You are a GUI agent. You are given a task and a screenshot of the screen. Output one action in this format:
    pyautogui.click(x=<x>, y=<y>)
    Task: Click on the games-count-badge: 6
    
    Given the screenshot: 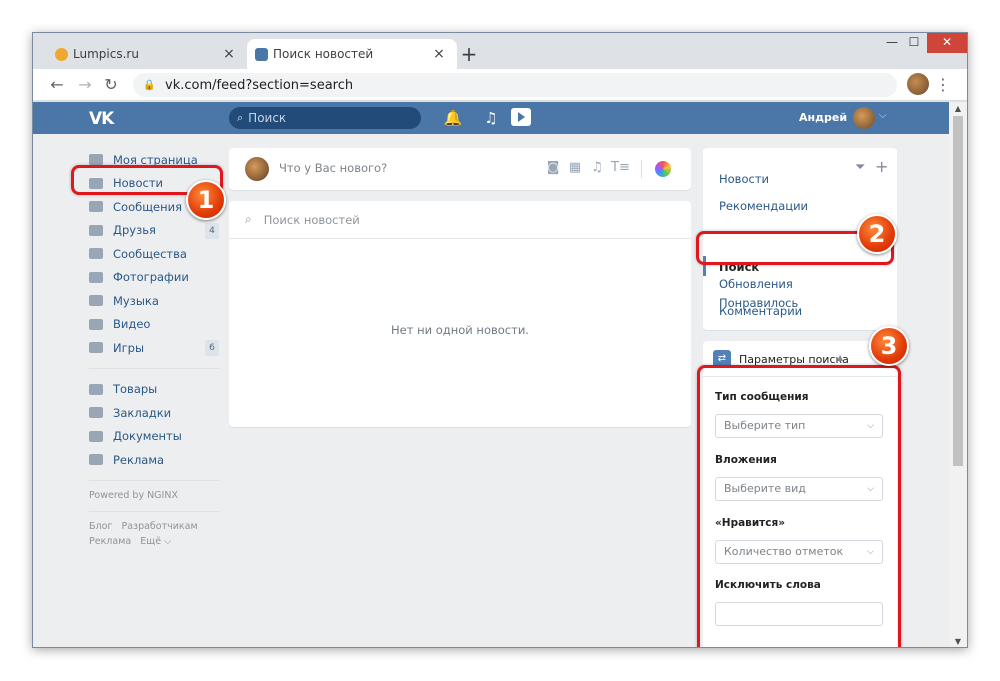 What is the action you would take?
    pyautogui.click(x=212, y=348)
    